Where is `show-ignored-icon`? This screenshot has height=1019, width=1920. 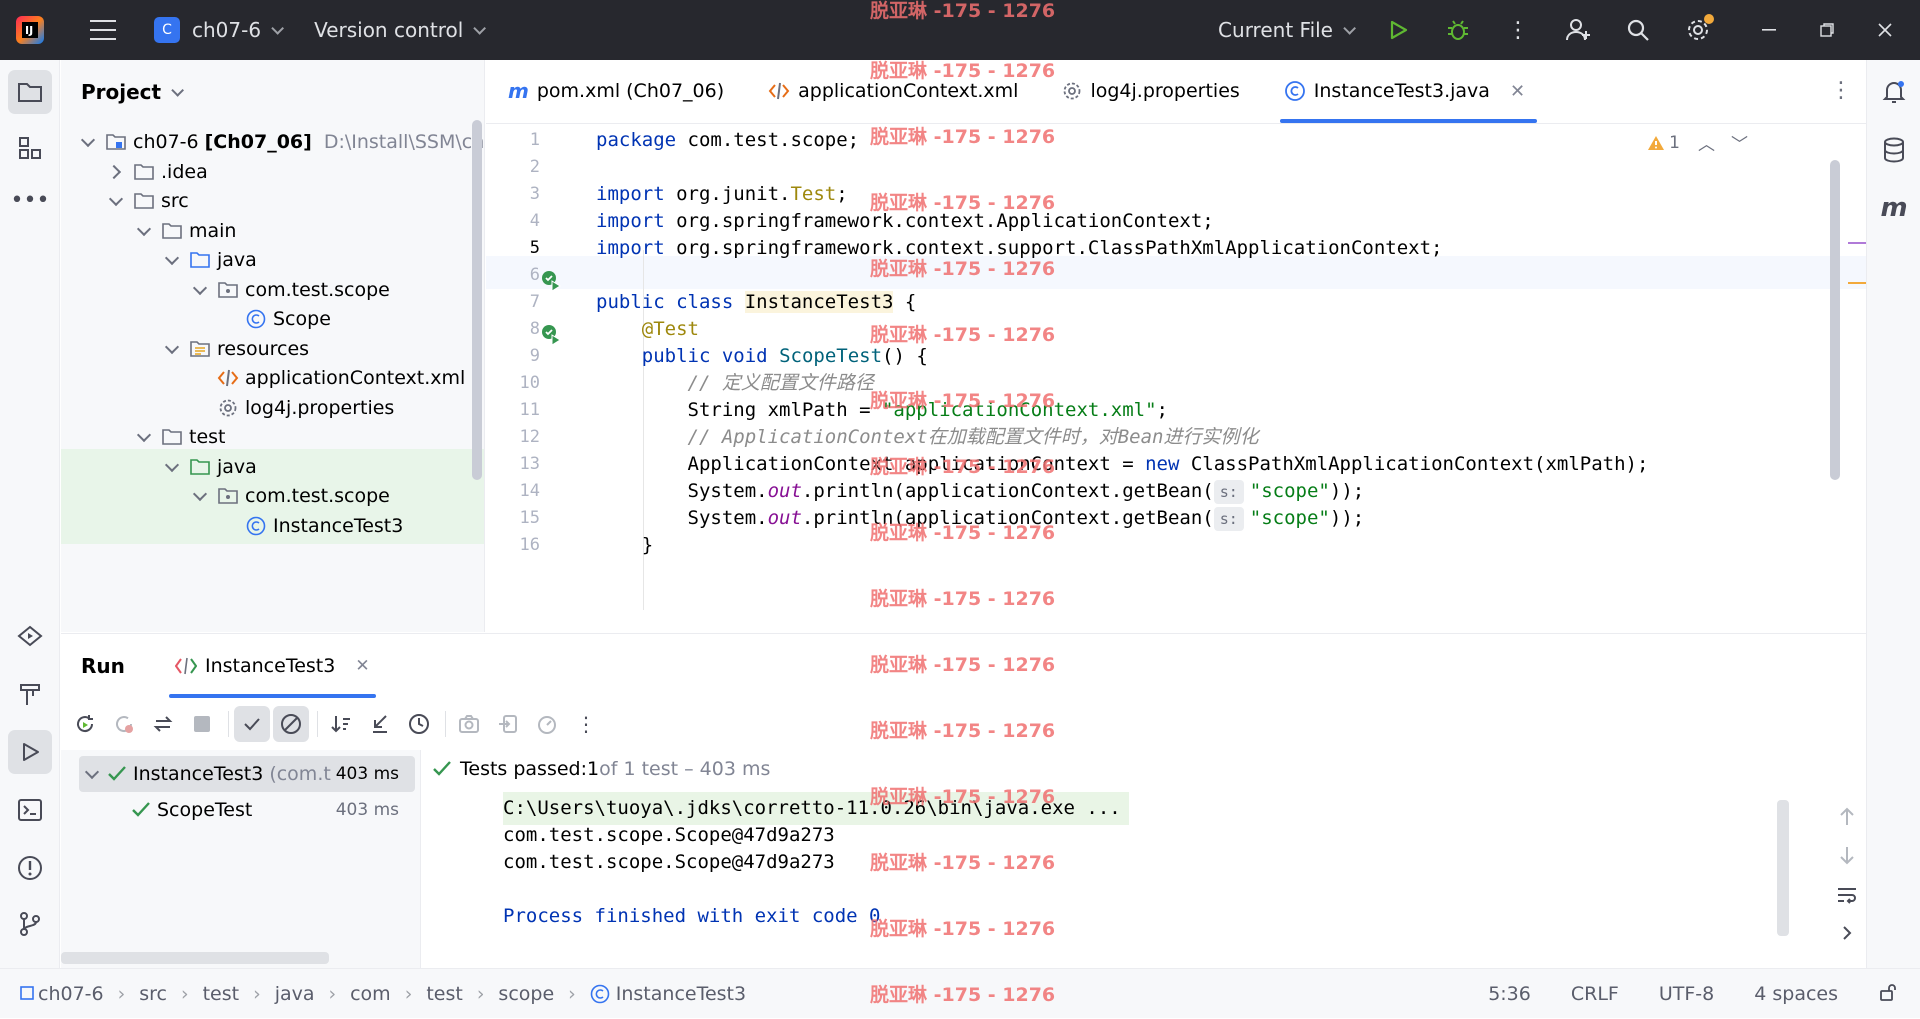
show-ignored-icon is located at coordinates (291, 724).